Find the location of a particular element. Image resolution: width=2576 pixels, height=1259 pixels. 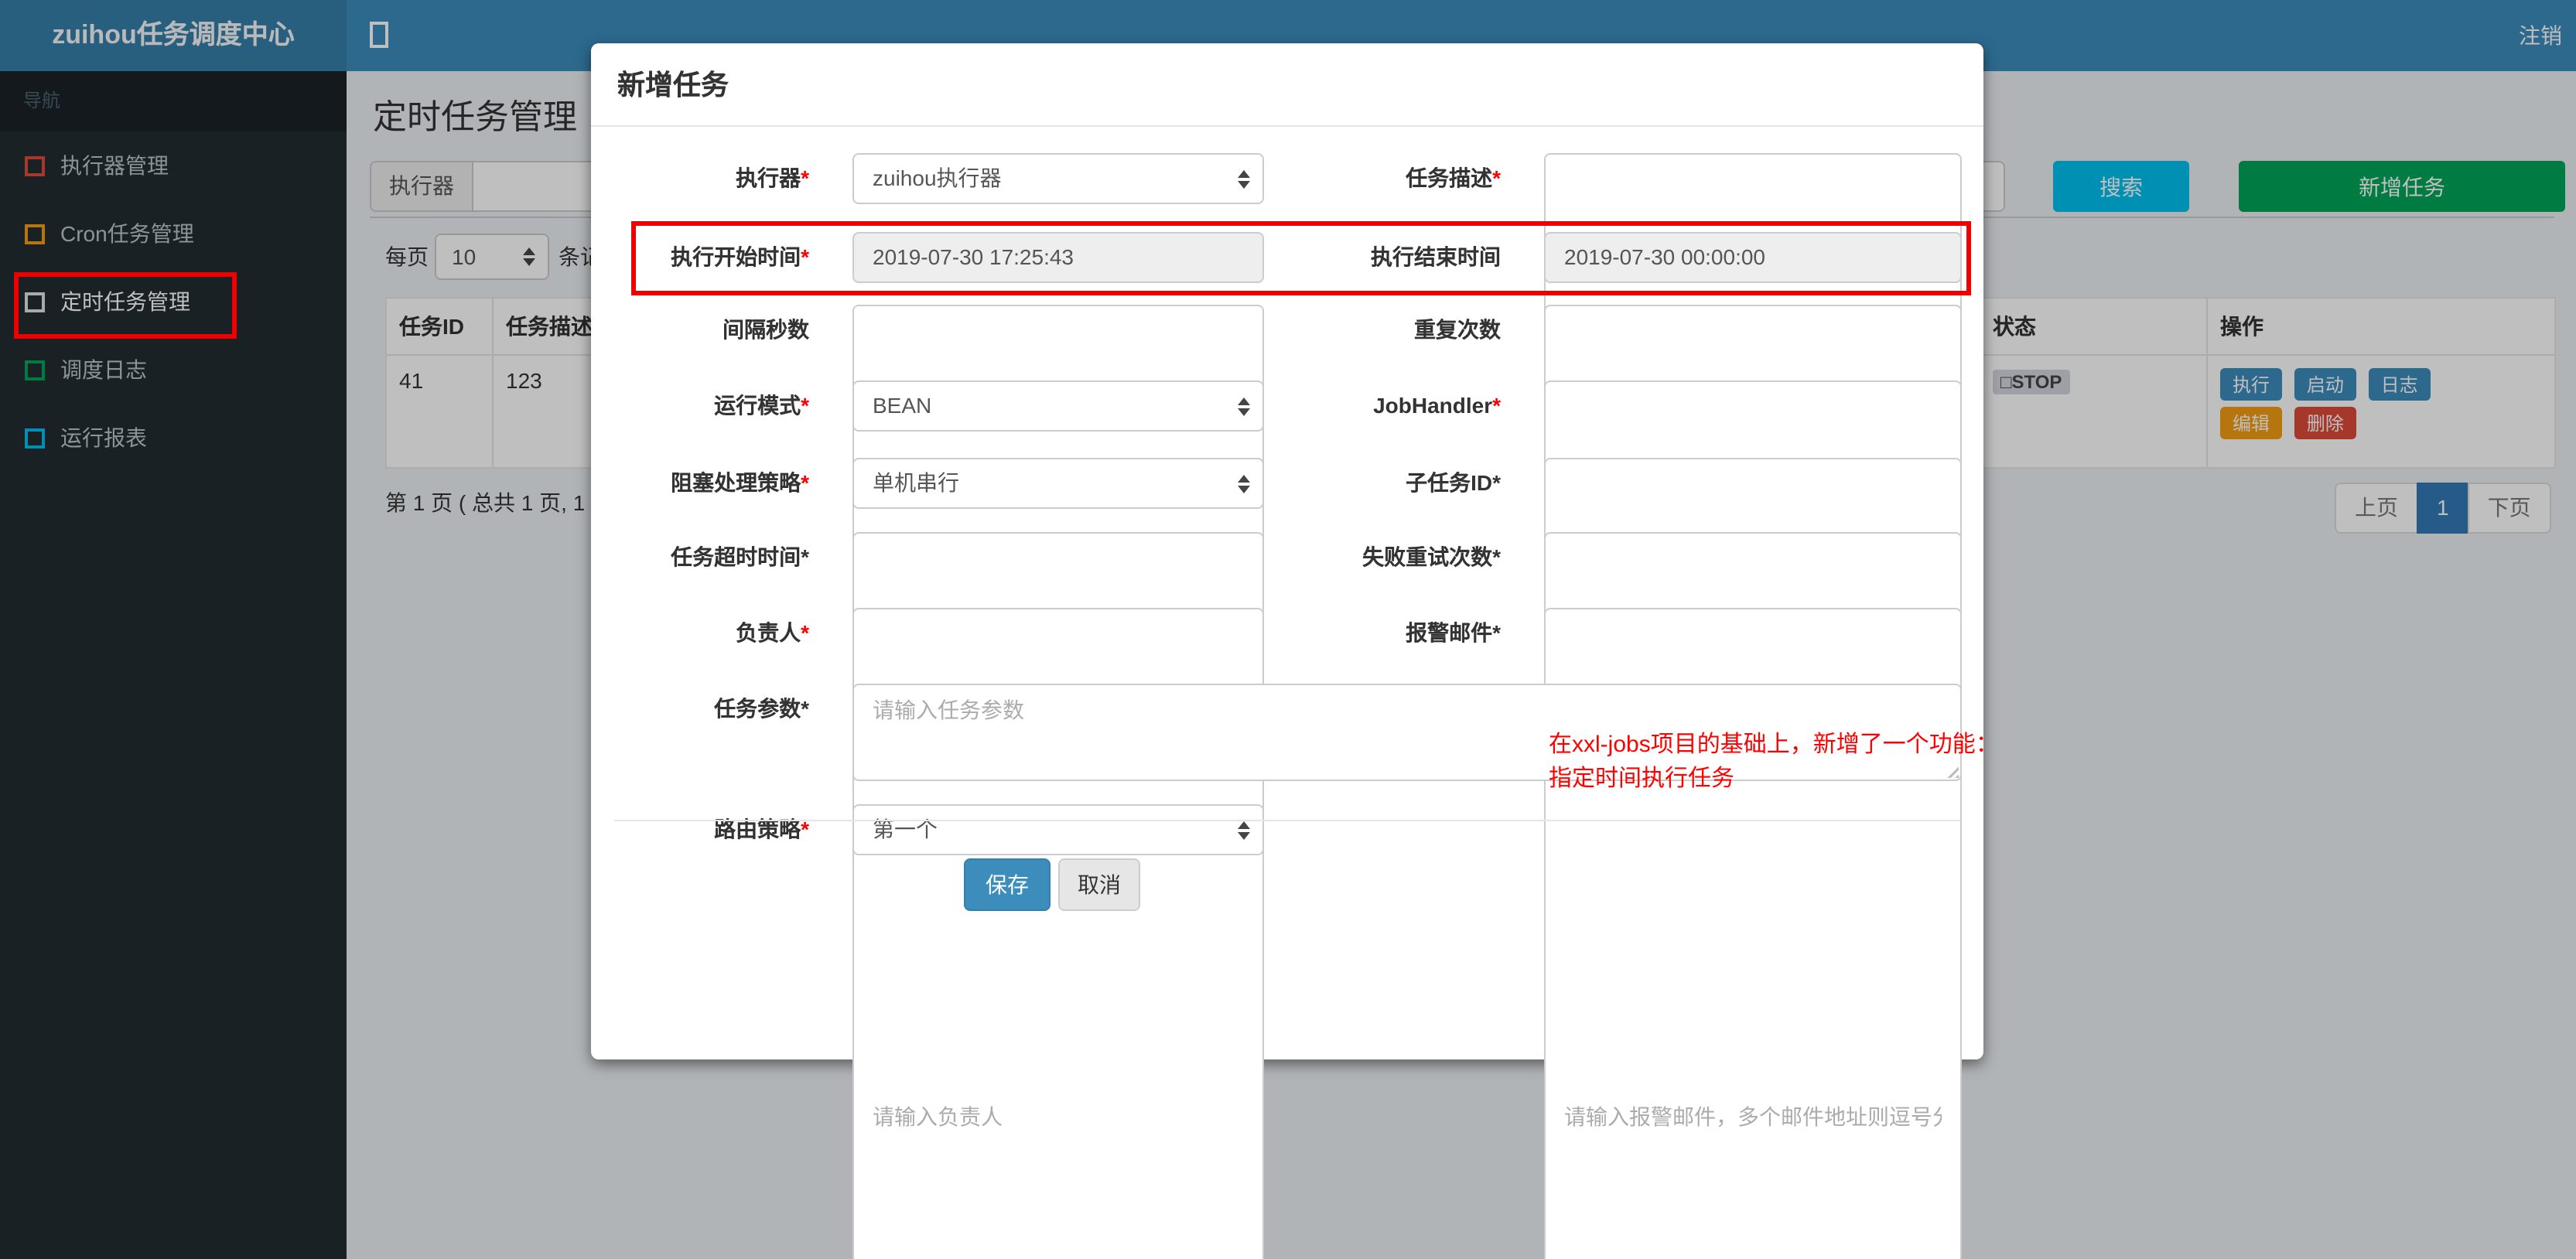

run-mode-label: 运行模式* is located at coordinates (761, 406).